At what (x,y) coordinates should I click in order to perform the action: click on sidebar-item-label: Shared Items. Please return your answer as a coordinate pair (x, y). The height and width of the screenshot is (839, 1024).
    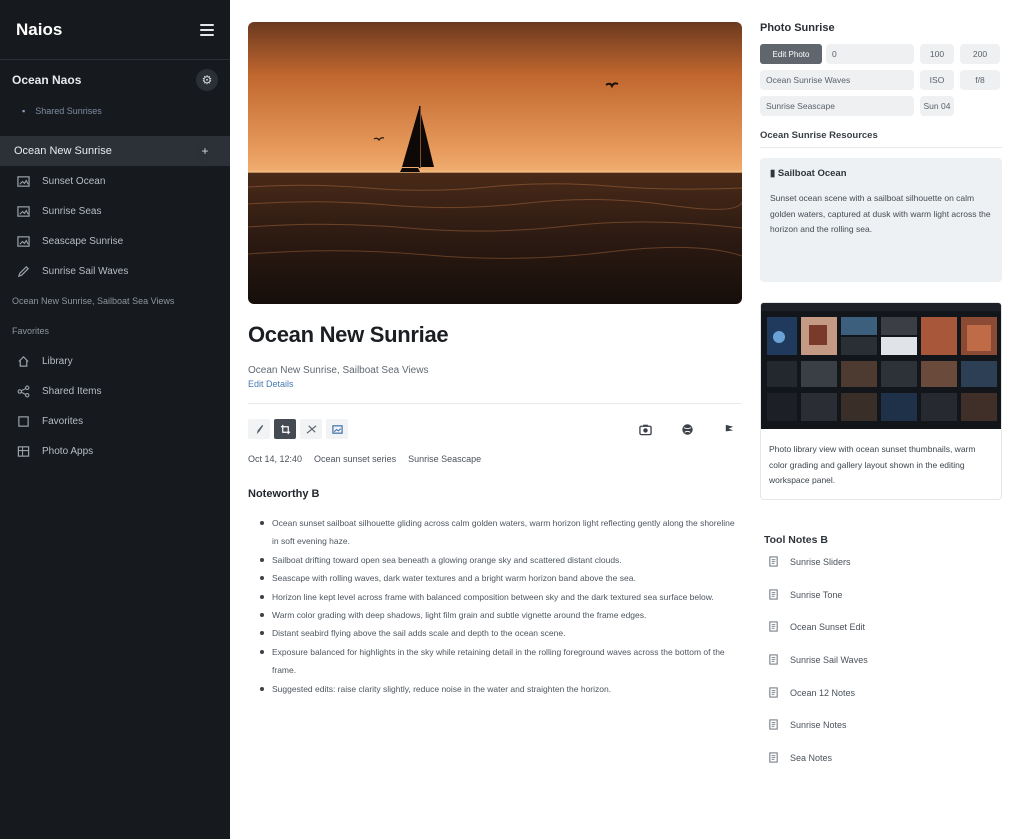
    Looking at the image, I should click on (72, 391).